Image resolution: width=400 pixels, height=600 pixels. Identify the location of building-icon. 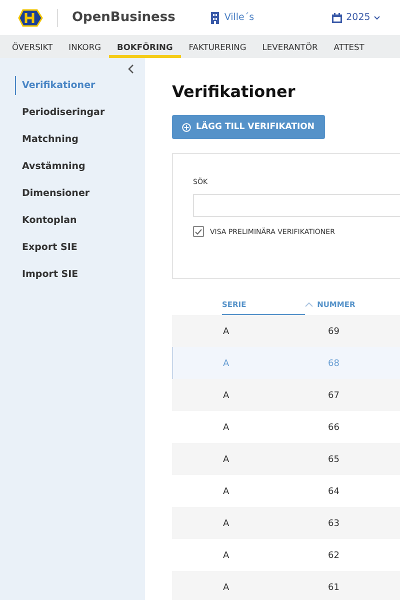
(215, 18).